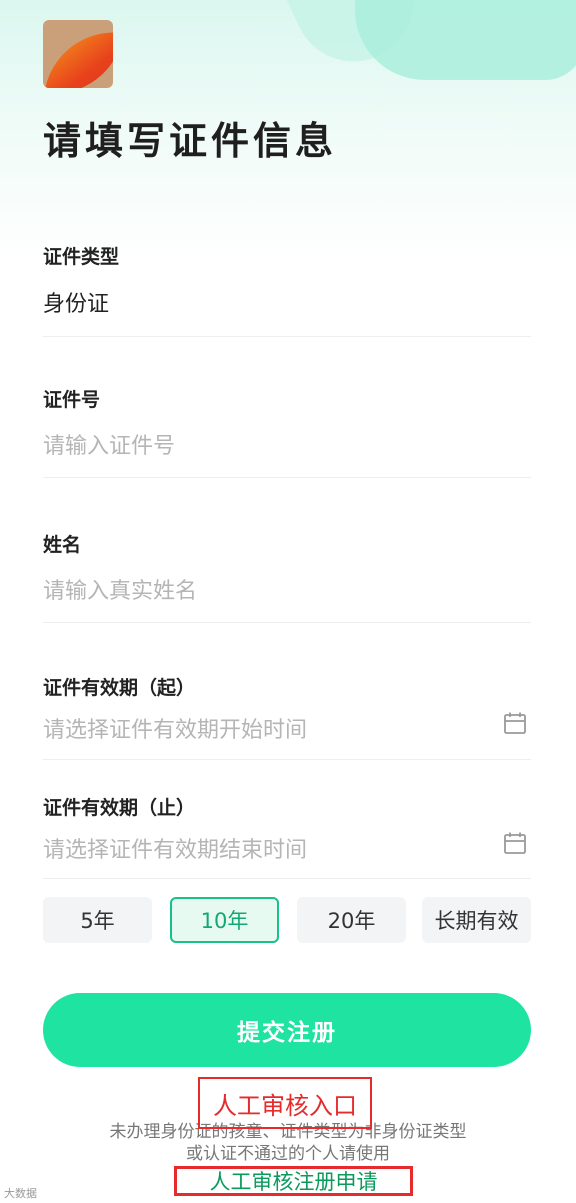 This screenshot has height=1203, width=576. What do you see at coordinates (97, 920) in the screenshot?
I see `duration-chip-5-years: 5年` at bounding box center [97, 920].